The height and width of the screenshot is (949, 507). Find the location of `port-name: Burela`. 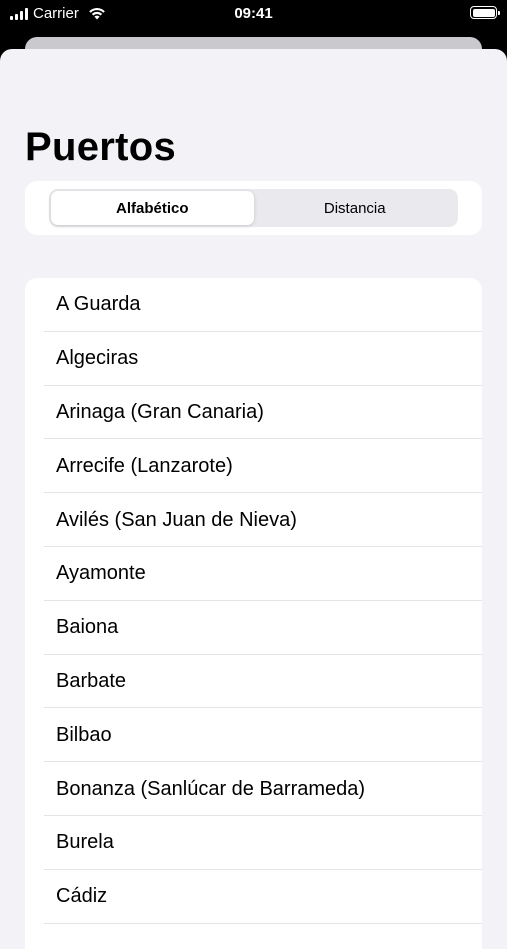

port-name: Burela is located at coordinates (85, 842).